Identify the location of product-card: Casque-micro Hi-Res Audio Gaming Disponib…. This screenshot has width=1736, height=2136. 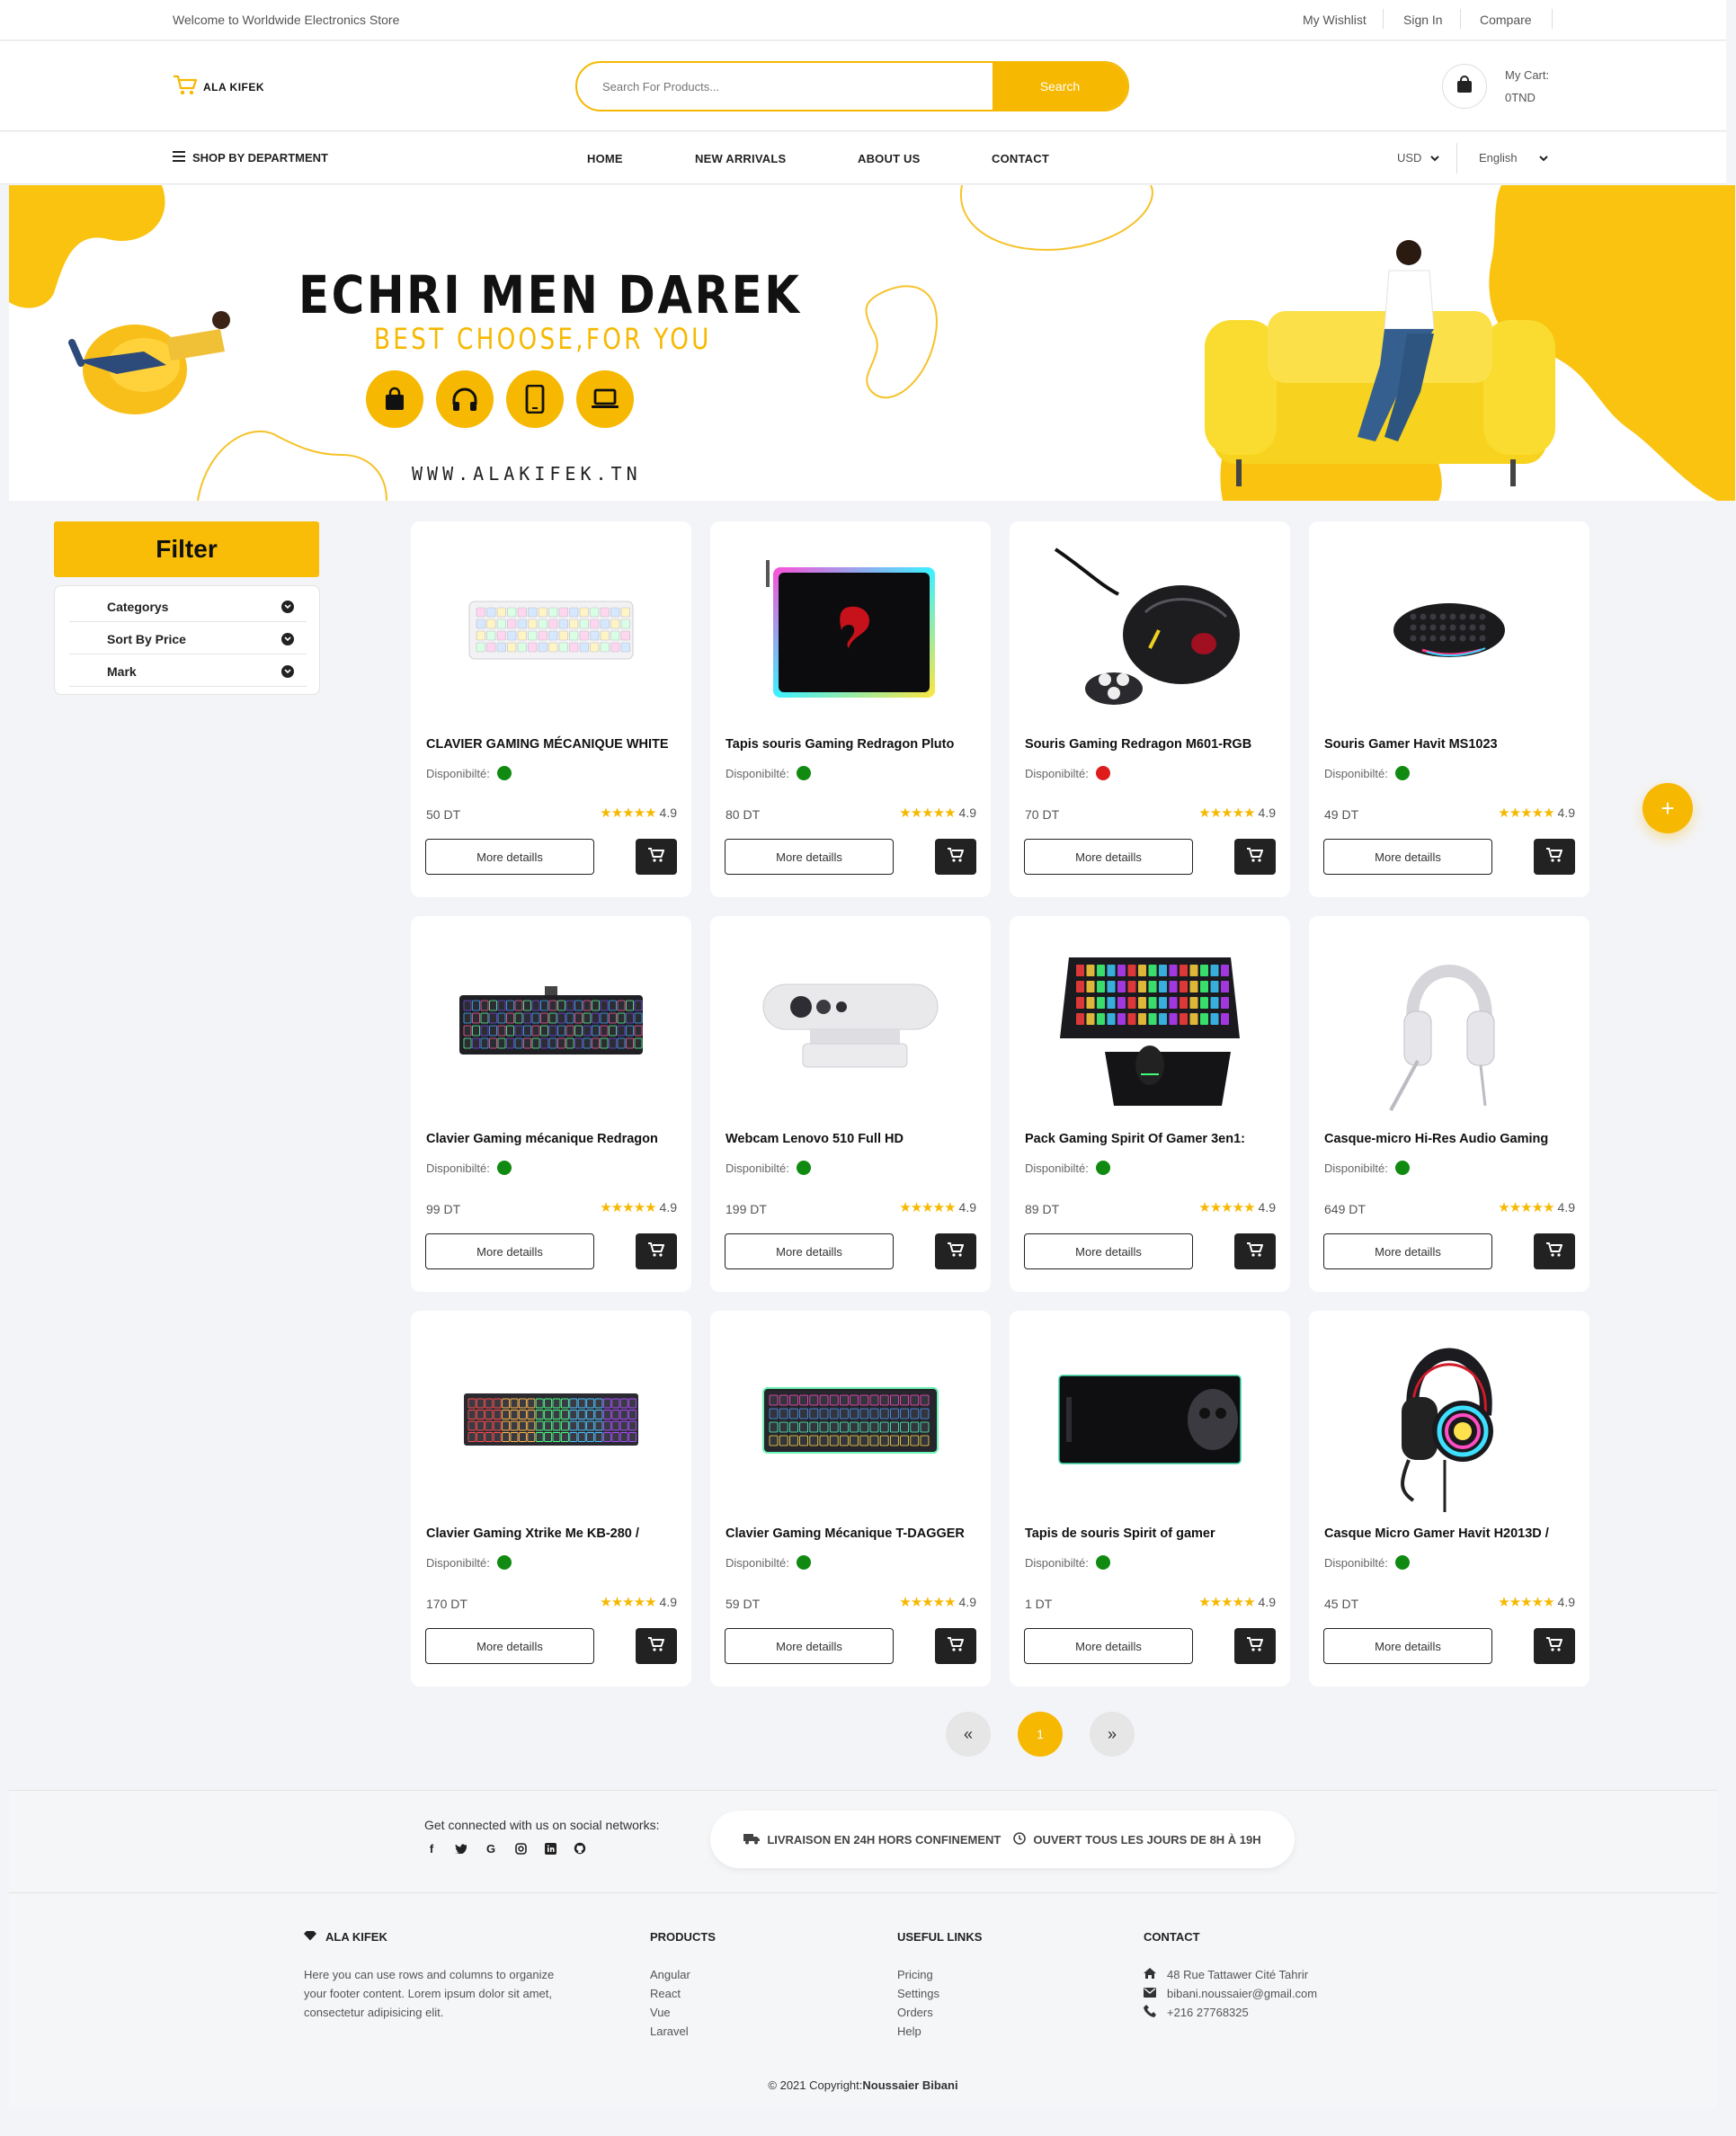
(1449, 1104).